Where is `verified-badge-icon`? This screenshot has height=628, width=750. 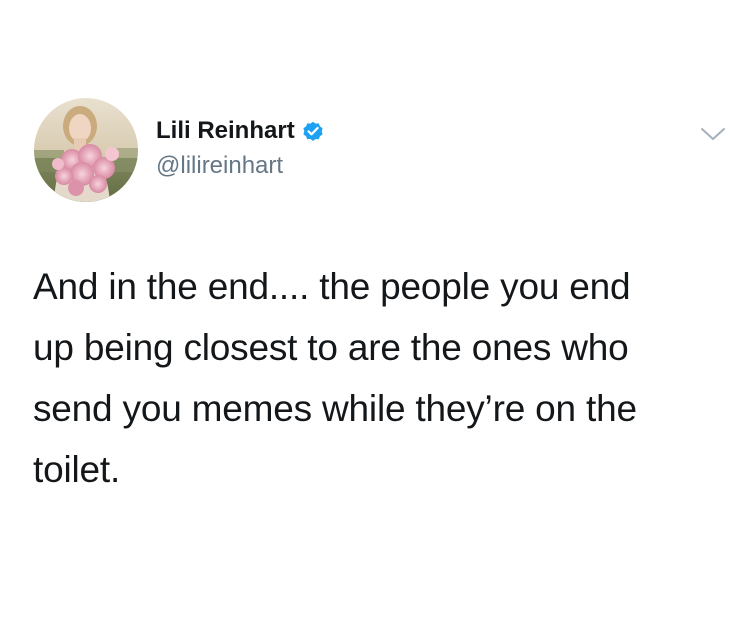 verified-badge-icon is located at coordinates (313, 131).